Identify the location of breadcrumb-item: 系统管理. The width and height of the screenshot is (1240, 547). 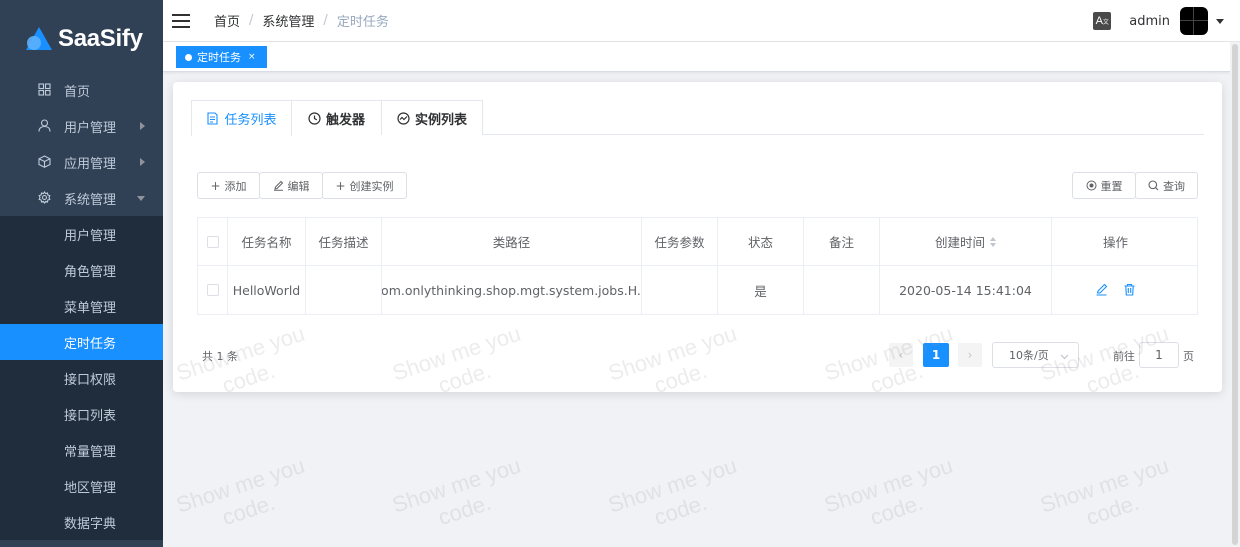
(288, 20).